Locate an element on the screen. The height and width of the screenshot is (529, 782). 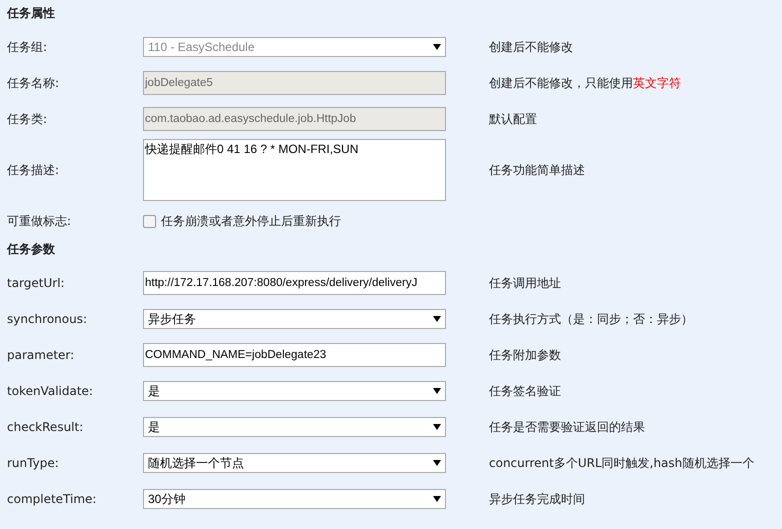
field-label: synchronous: is located at coordinates (47, 319).